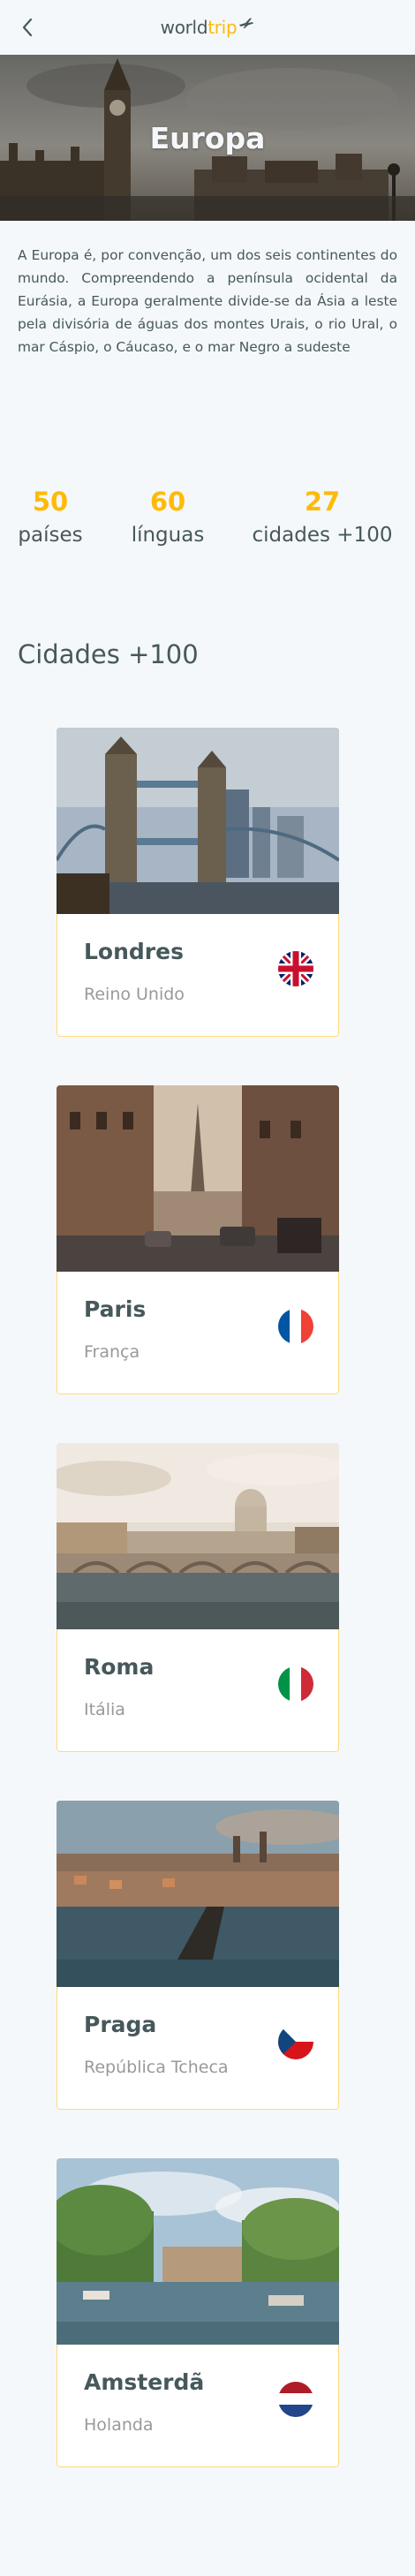  I want to click on stat-value: 50, so click(50, 502).